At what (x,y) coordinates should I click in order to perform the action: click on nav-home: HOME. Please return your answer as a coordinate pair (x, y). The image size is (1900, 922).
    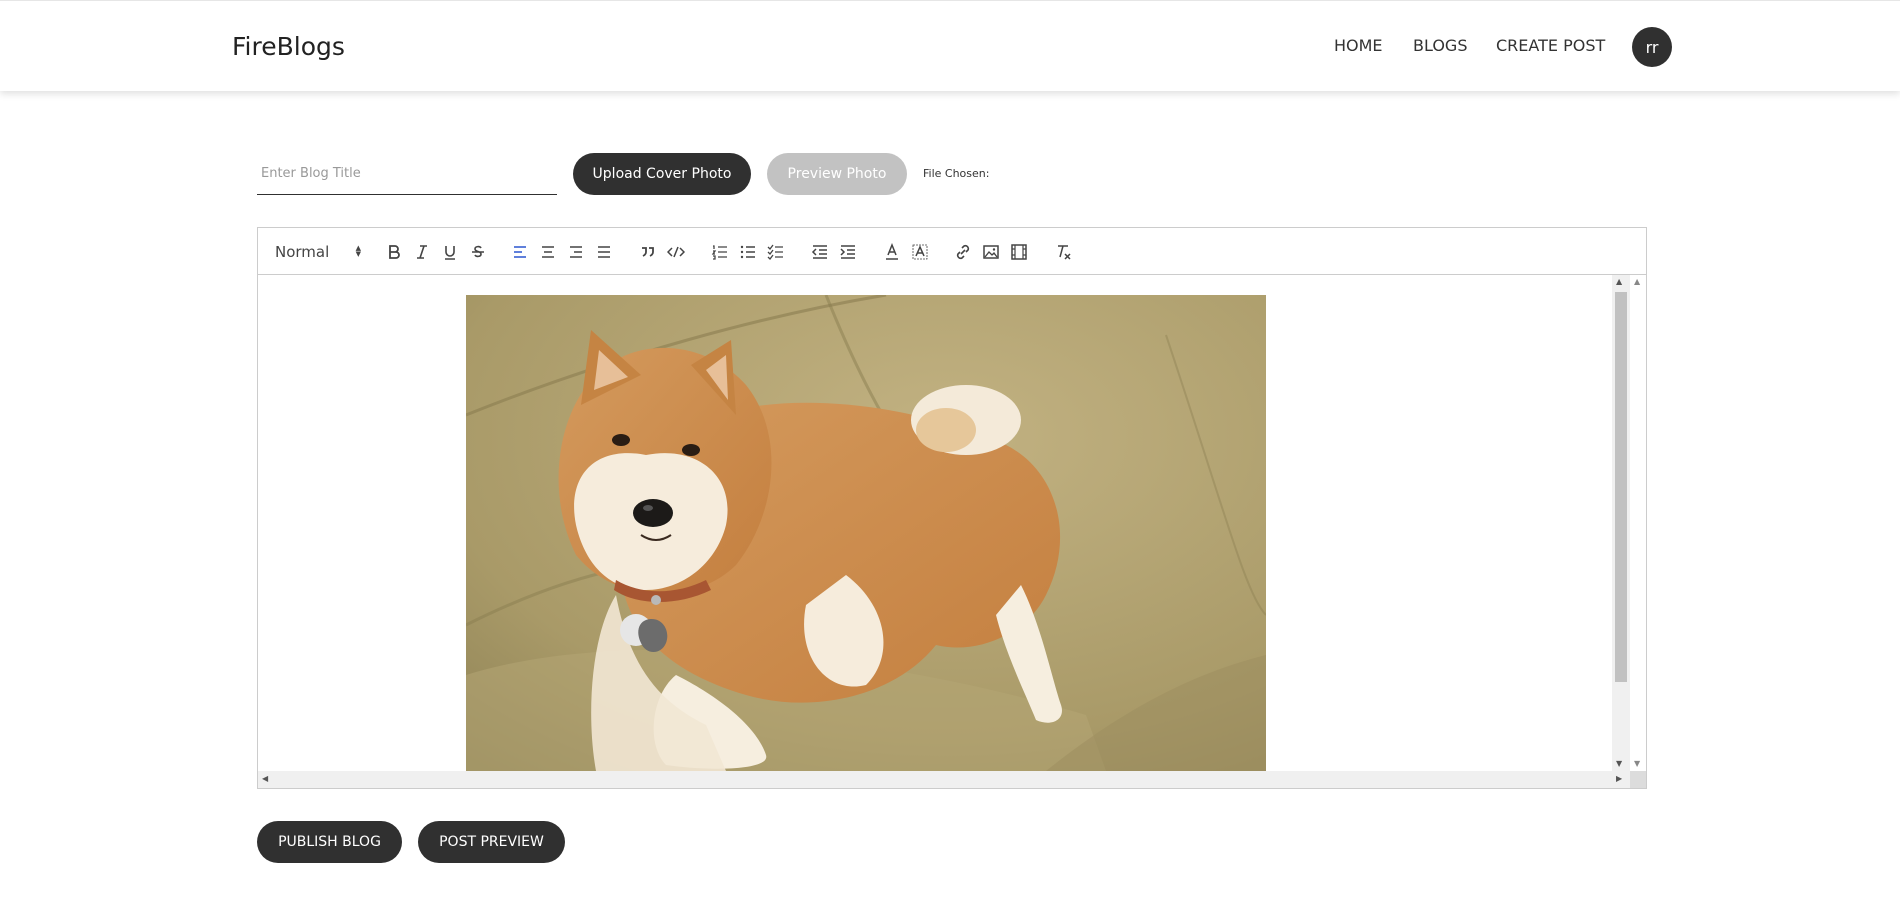
    Looking at the image, I should click on (1358, 45).